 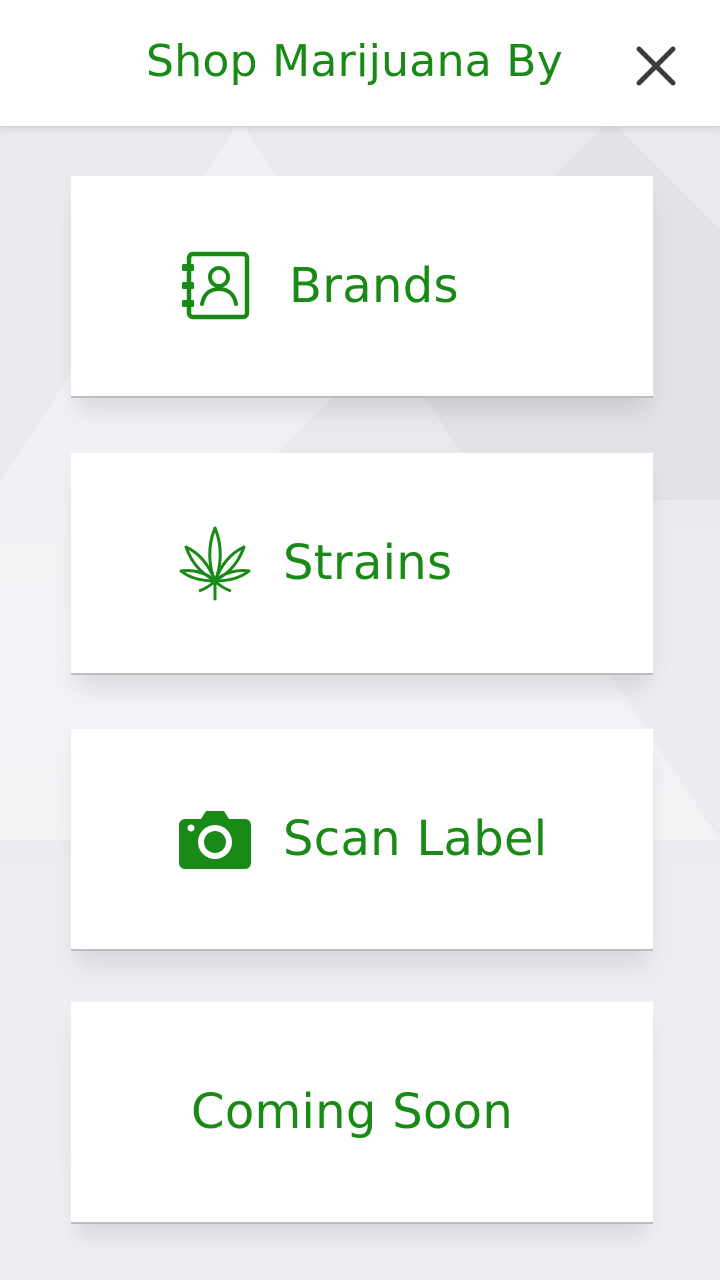 I want to click on brands-option: Brands, so click(x=362, y=287).